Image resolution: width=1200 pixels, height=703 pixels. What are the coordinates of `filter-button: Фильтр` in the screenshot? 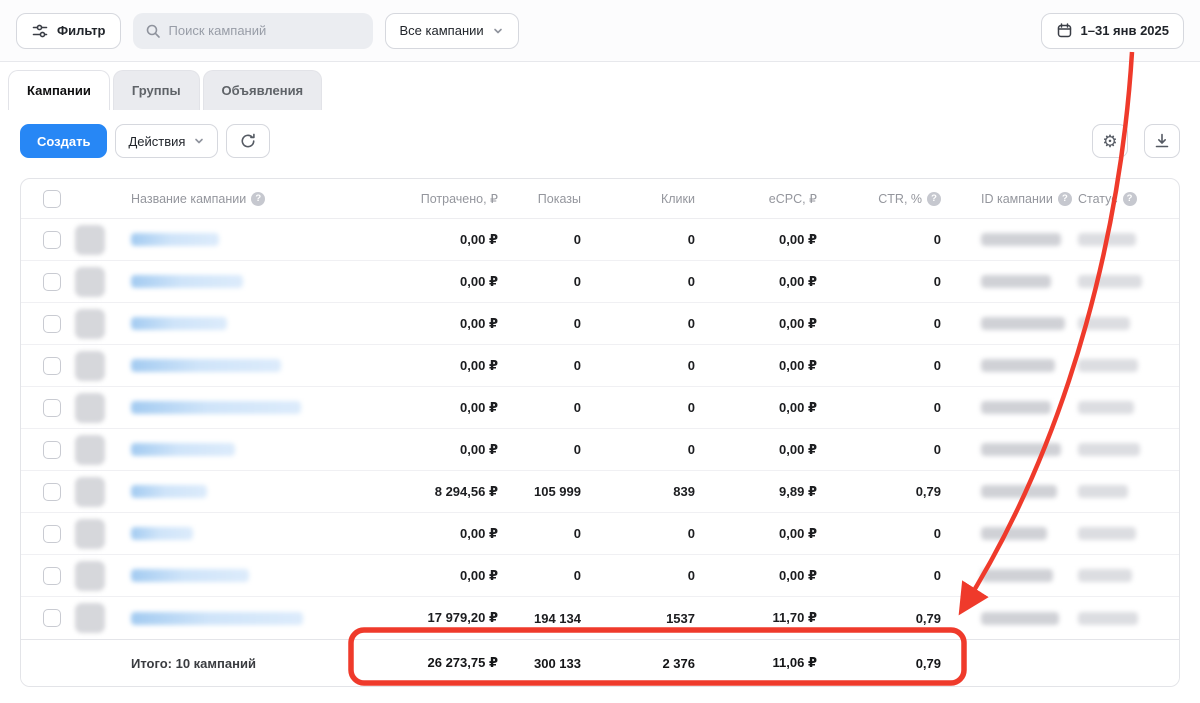 It's located at (68, 30).